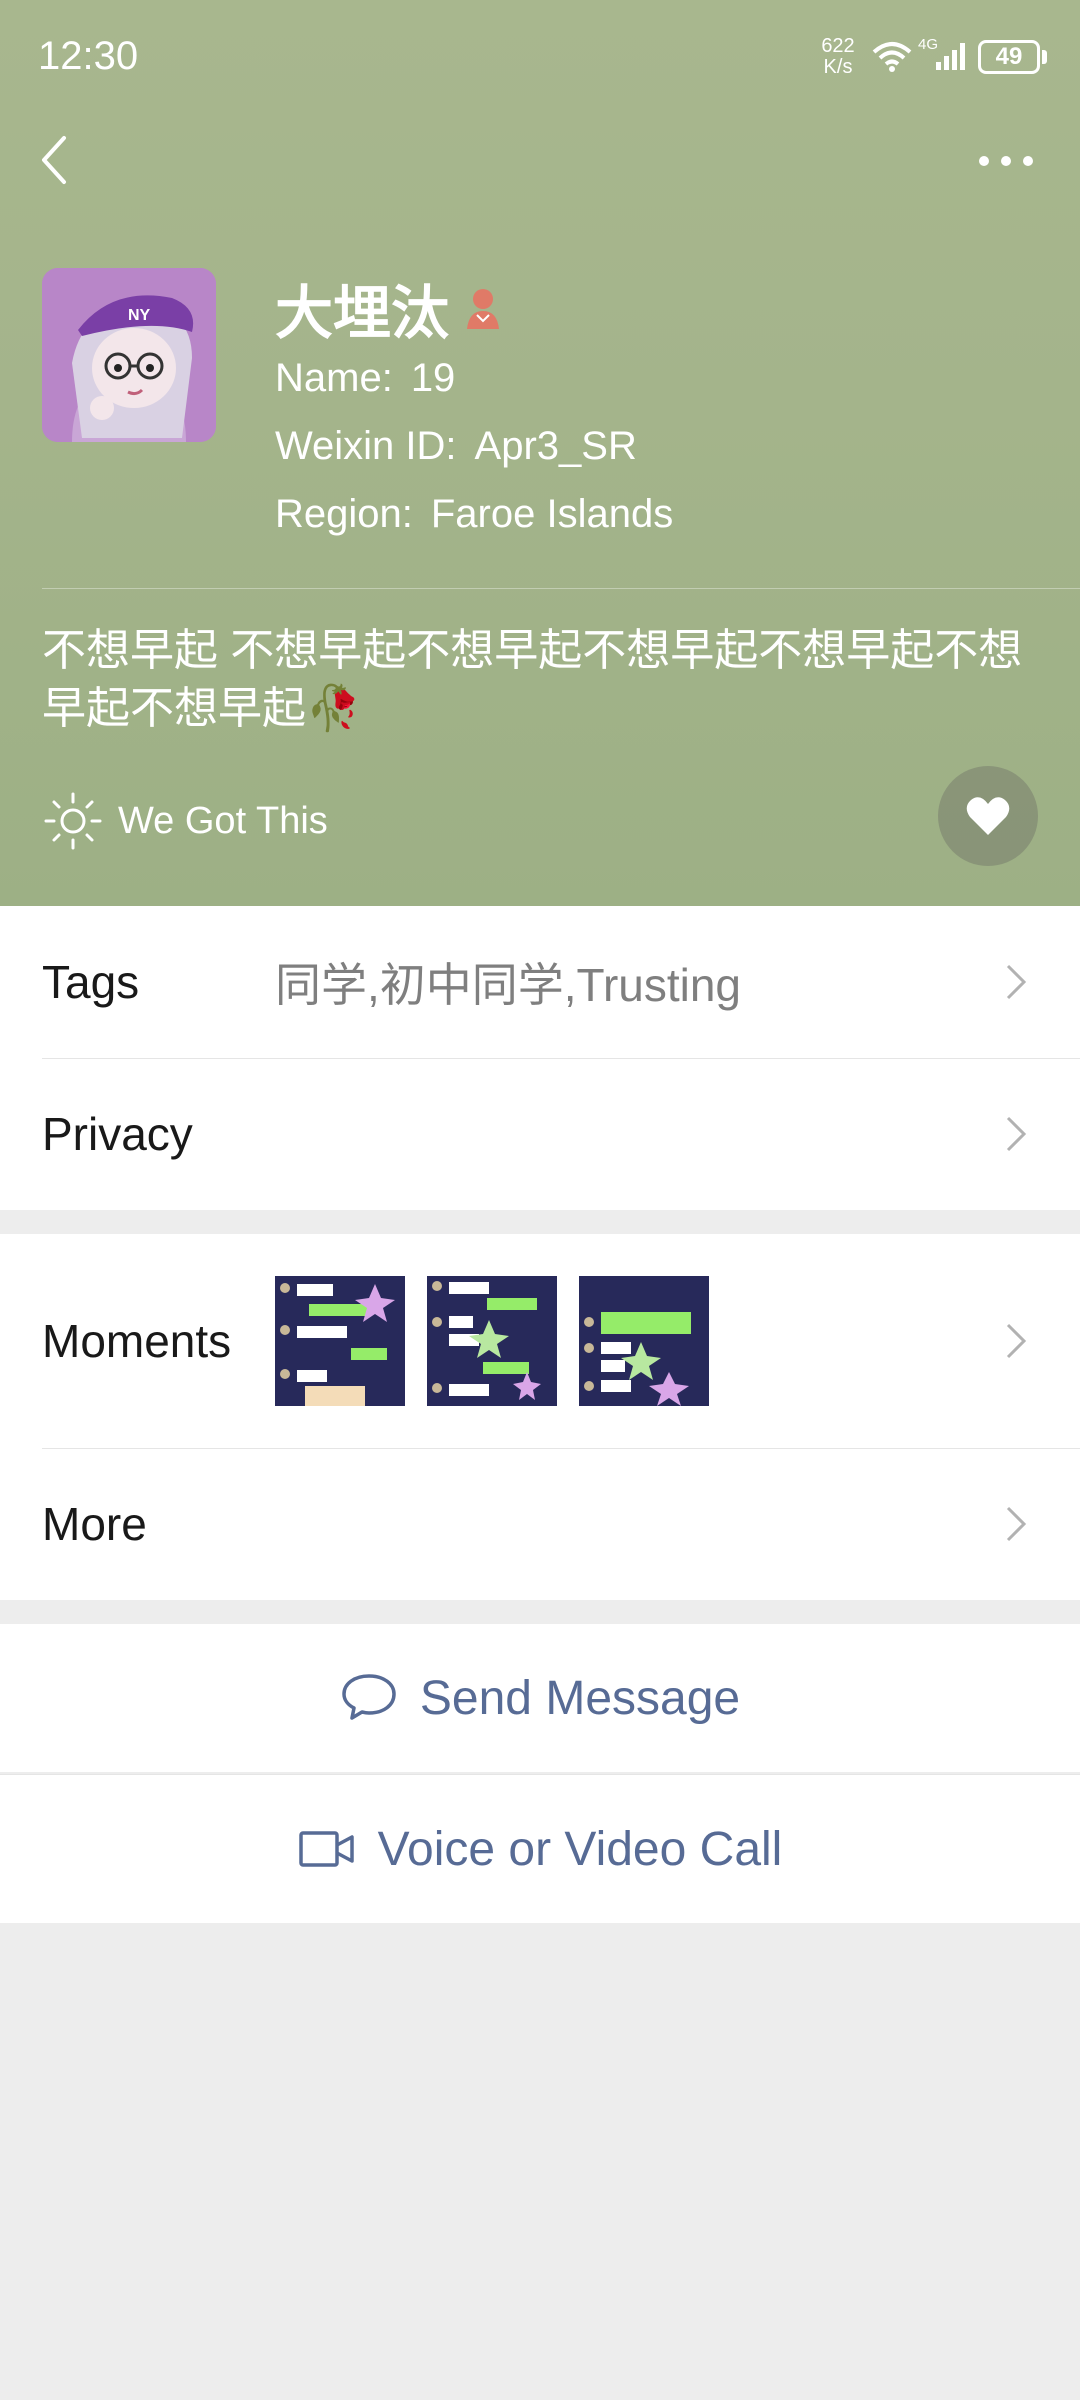 The height and width of the screenshot is (2400, 1080). I want to click on region-value: Faroe Islands, so click(552, 514).